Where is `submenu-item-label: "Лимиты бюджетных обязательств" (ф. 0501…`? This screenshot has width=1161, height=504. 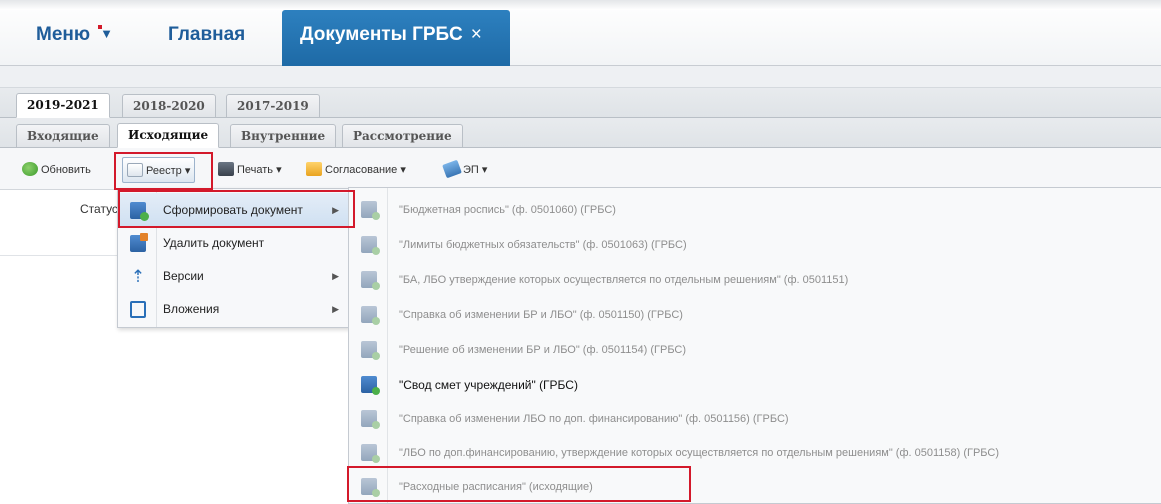 submenu-item-label: "Лимиты бюджетных обязательств" (ф. 0501… is located at coordinates (543, 245).